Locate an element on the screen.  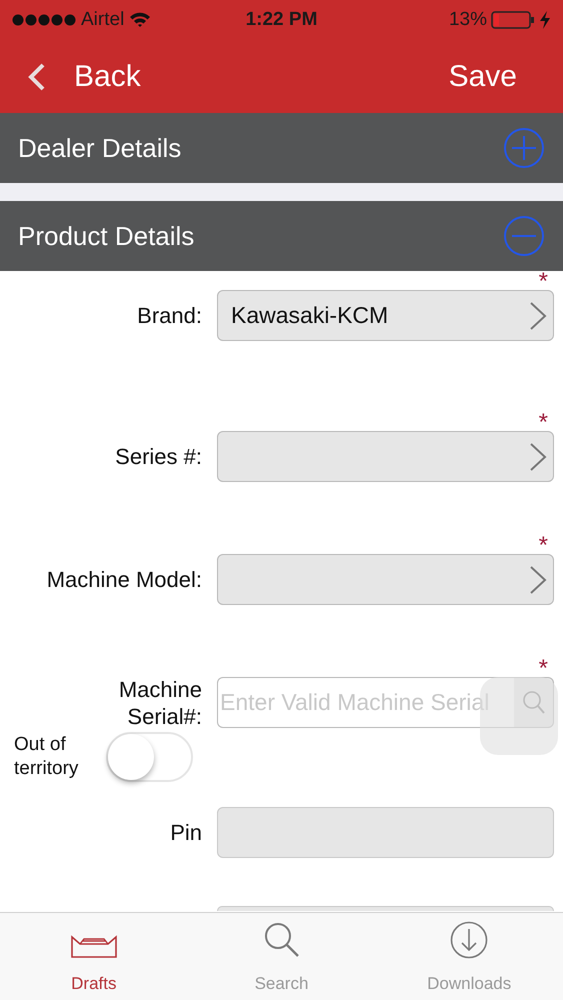
status-time: 1:22 PM is located at coordinates (281, 20).